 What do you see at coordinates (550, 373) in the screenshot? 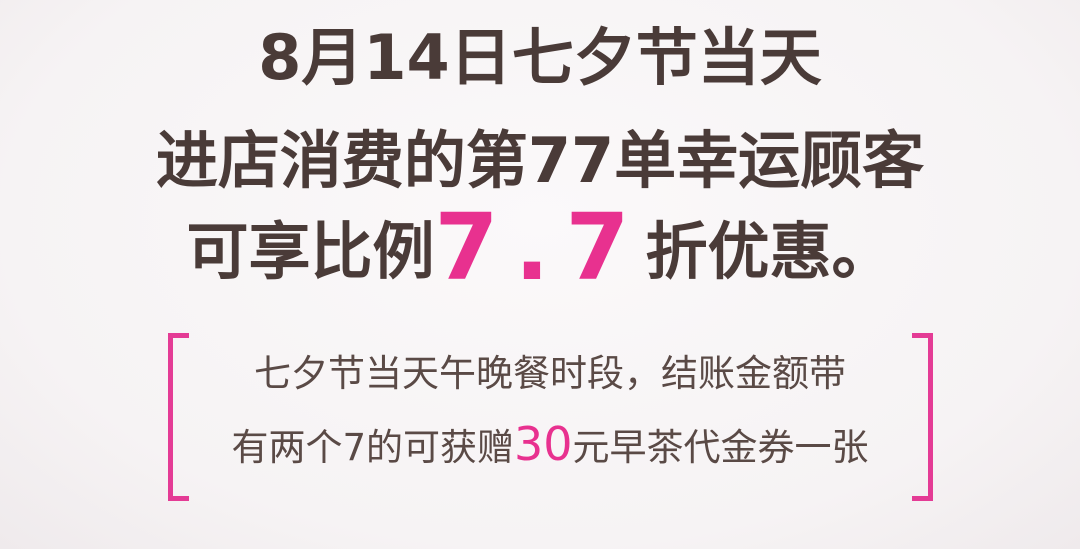
I see `offer-condition-line: 七夕节当天午晚餐时段，结账金额带` at bounding box center [550, 373].